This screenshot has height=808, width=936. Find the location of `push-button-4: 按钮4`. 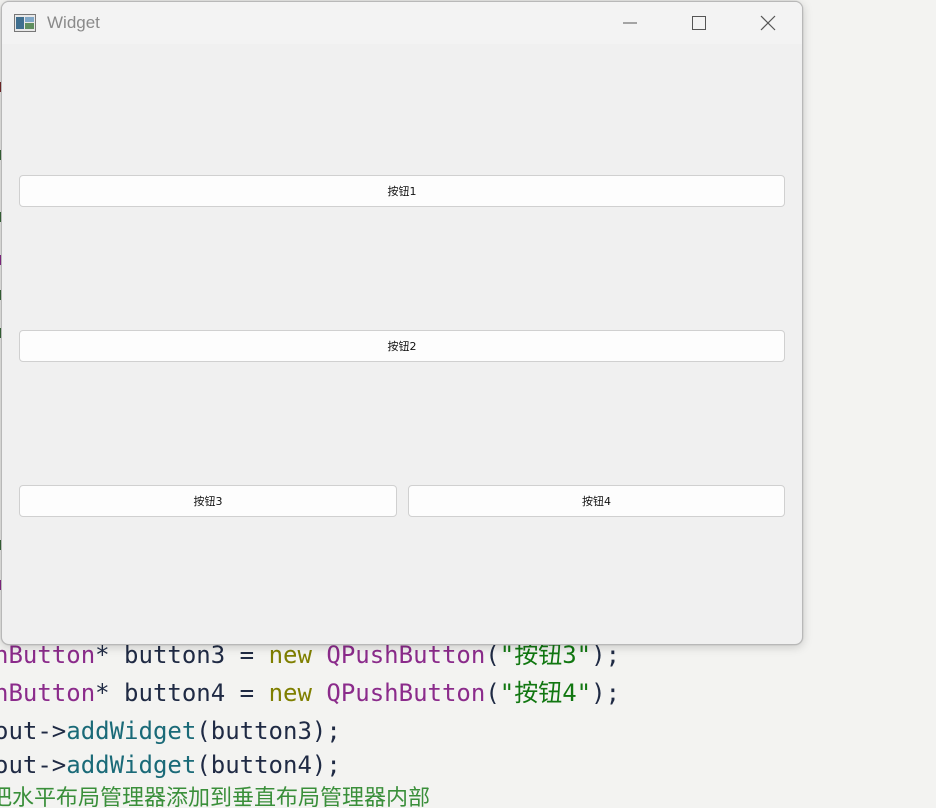

push-button-4: 按钮4 is located at coordinates (596, 501).